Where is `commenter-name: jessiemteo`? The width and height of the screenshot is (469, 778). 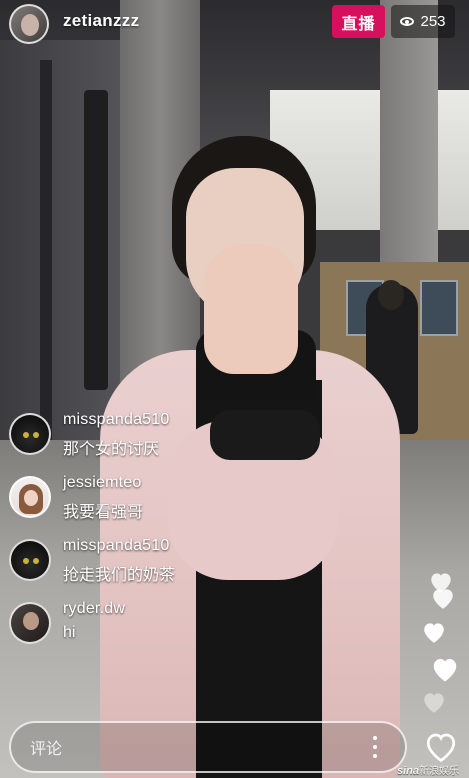 commenter-name: jessiemteo is located at coordinates (102, 483).